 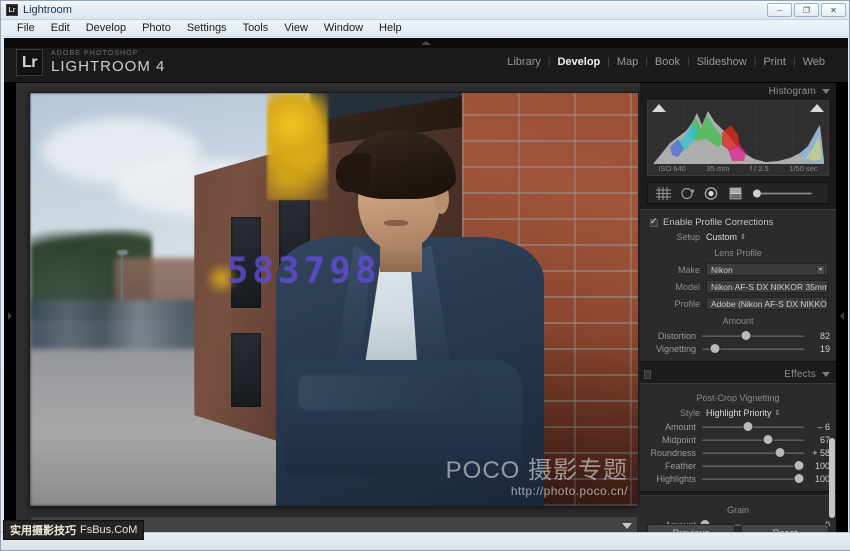 What do you see at coordinates (817, 427) in the screenshot?
I see `slider-value: – 6` at bounding box center [817, 427].